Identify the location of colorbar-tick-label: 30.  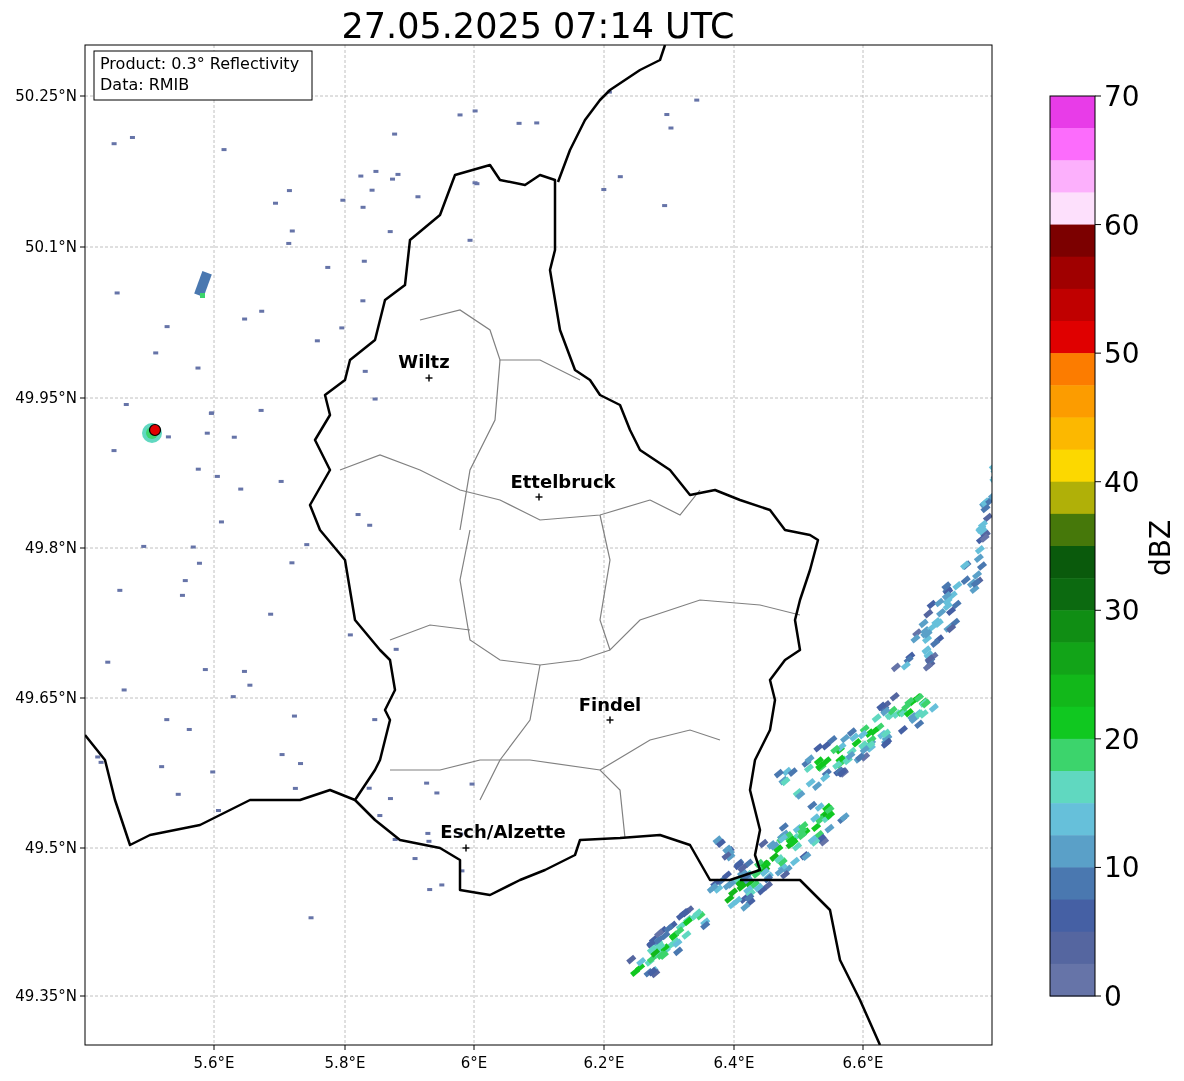
(1122, 611).